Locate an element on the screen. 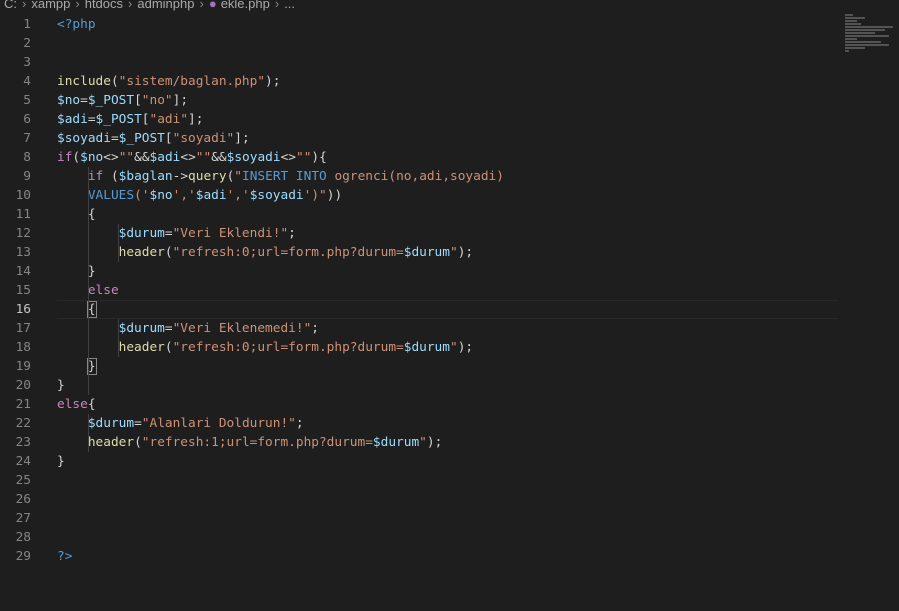  code-line: 7 $soyadi=$_POST["soyadi"]; is located at coordinates (449, 138).